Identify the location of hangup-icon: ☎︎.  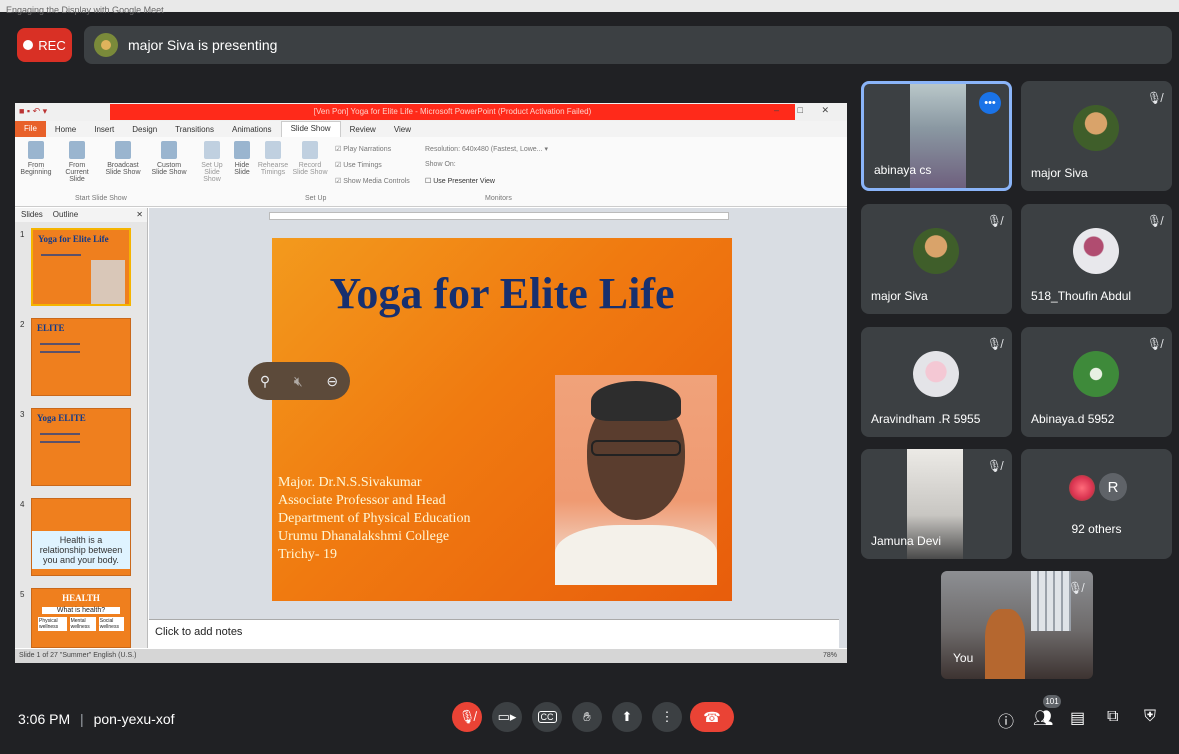
(712, 716).